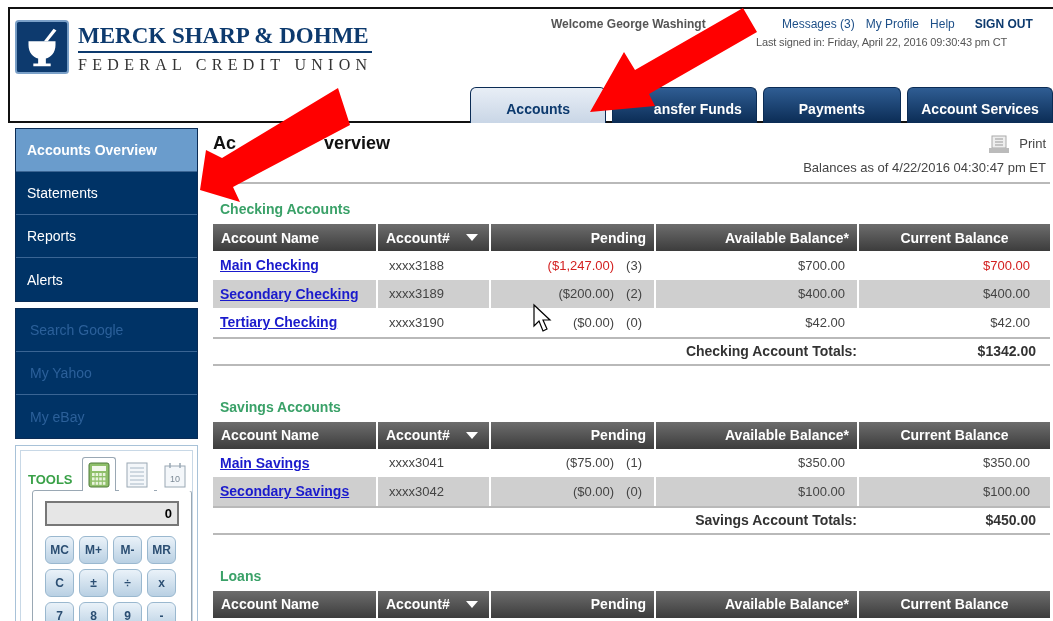 The height and width of the screenshot is (621, 1053). I want to click on section-title: Savings Accounts, so click(281, 406).